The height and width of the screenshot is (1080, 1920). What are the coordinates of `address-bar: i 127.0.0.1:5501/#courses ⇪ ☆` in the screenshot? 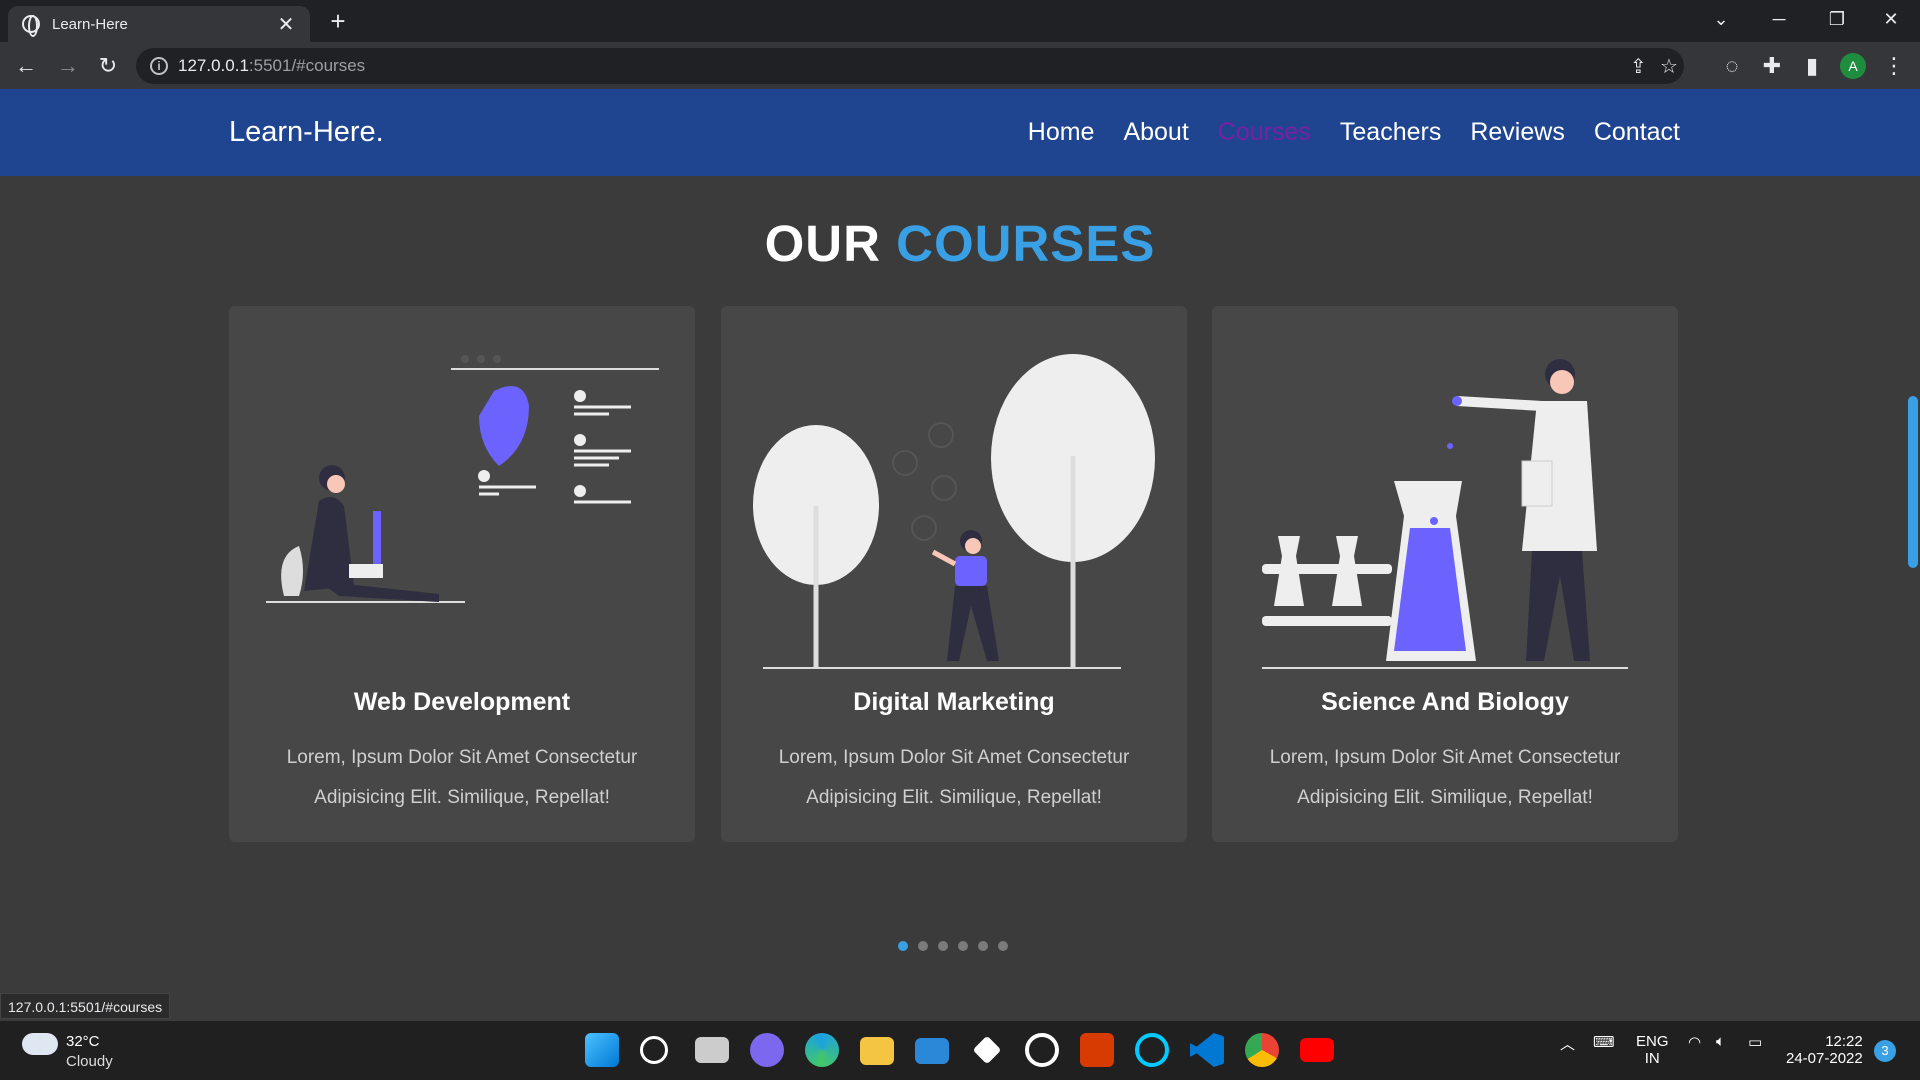 It's located at (910, 66).